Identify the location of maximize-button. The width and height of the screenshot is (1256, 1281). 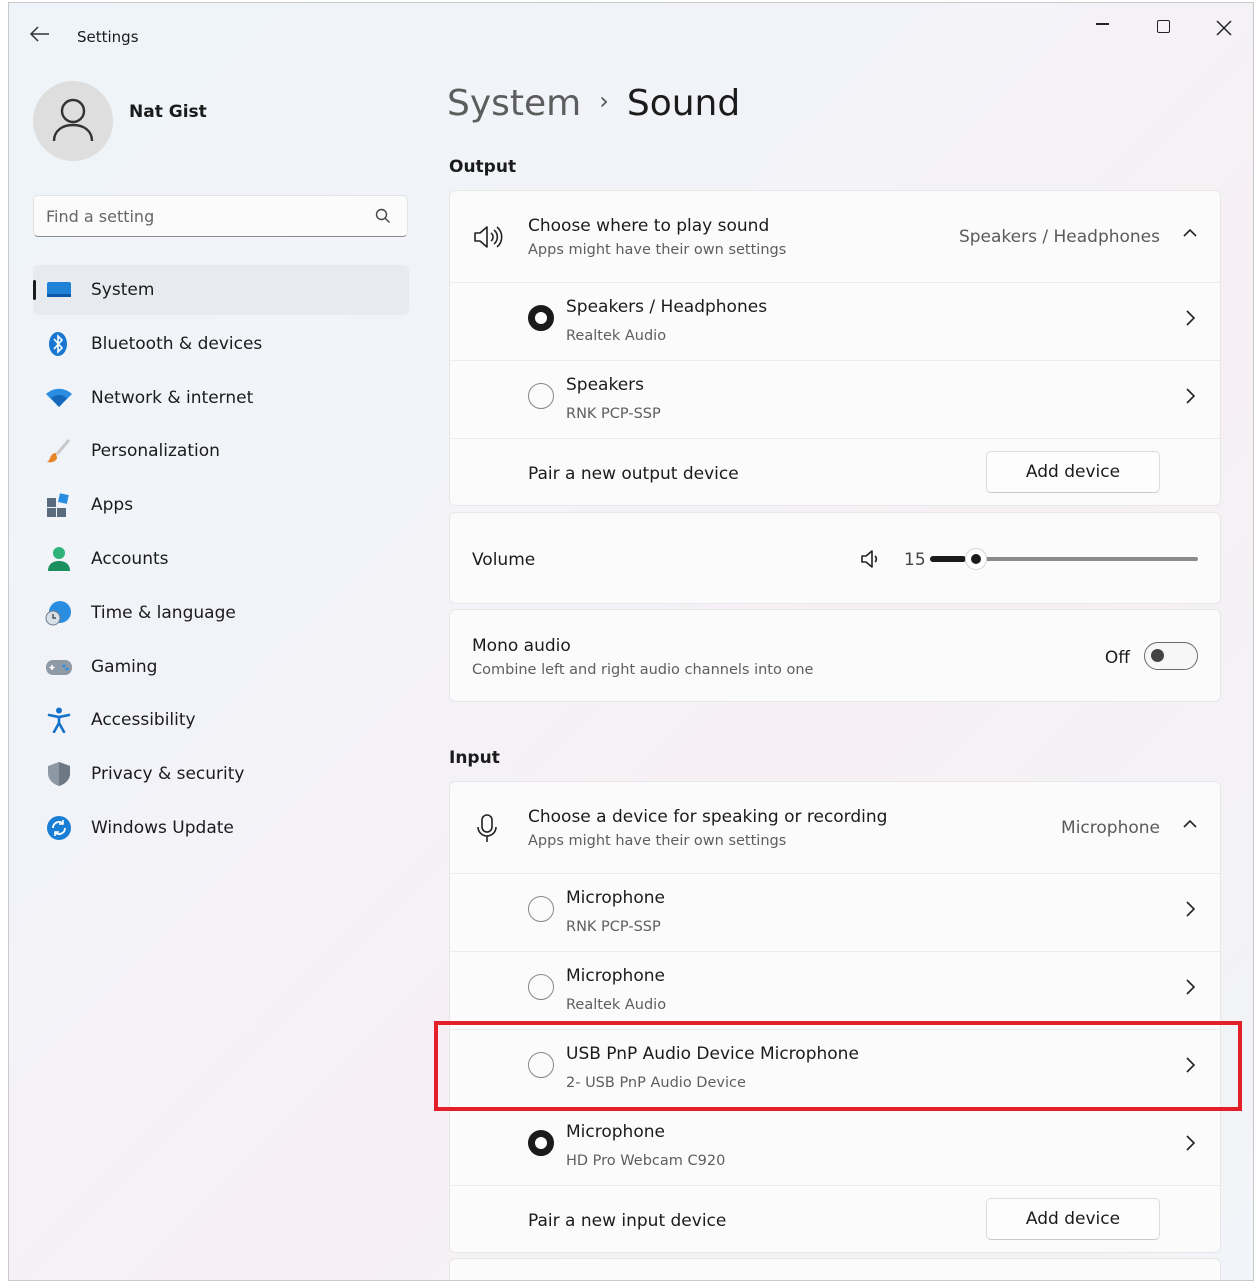
(1163, 28).